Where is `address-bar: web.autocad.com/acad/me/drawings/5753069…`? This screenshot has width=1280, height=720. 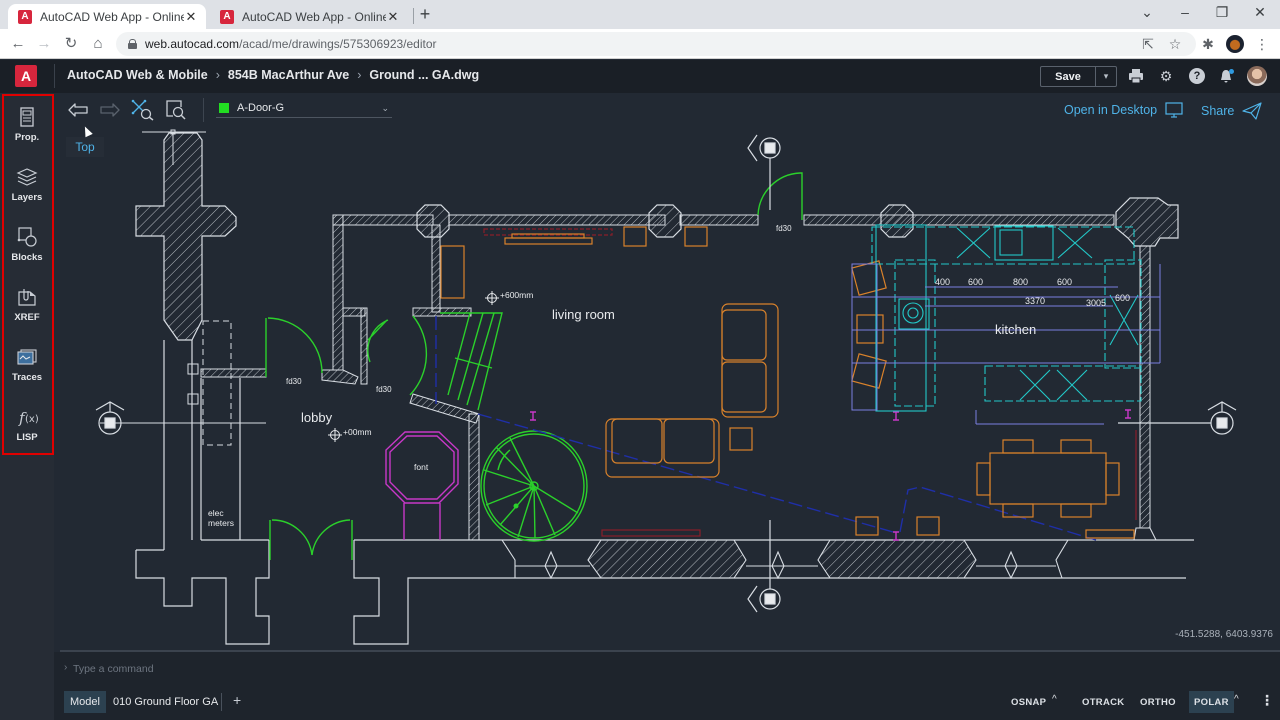
address-bar: web.autocad.com/acad/me/drawings/5753069… is located at coordinates (656, 44).